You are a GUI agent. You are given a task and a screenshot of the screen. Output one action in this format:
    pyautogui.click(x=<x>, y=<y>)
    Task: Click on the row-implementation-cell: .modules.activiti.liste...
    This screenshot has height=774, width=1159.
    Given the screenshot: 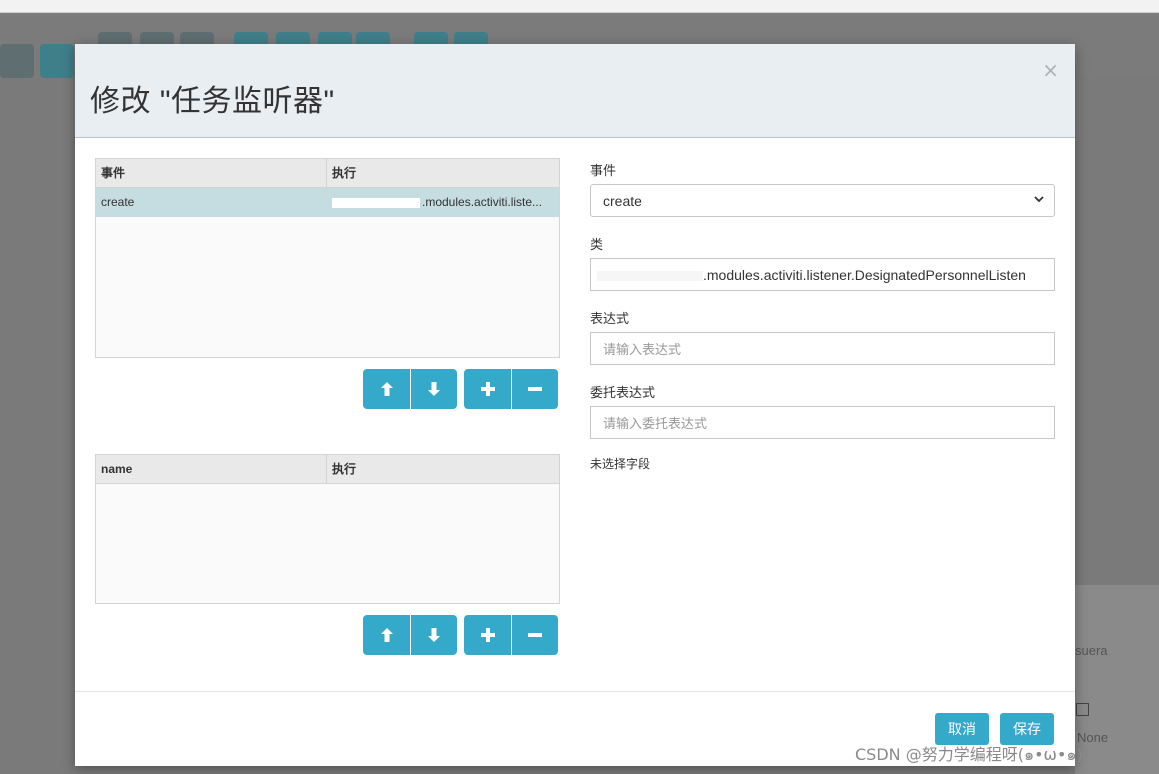 What is the action you would take?
    pyautogui.click(x=443, y=202)
    